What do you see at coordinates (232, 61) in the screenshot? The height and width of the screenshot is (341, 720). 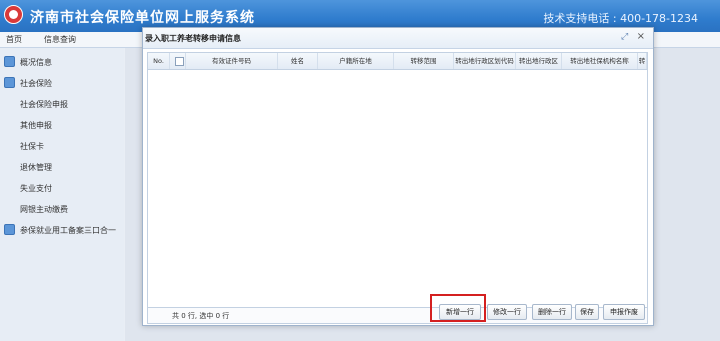 I see `column-header: 有效证件号码` at bounding box center [232, 61].